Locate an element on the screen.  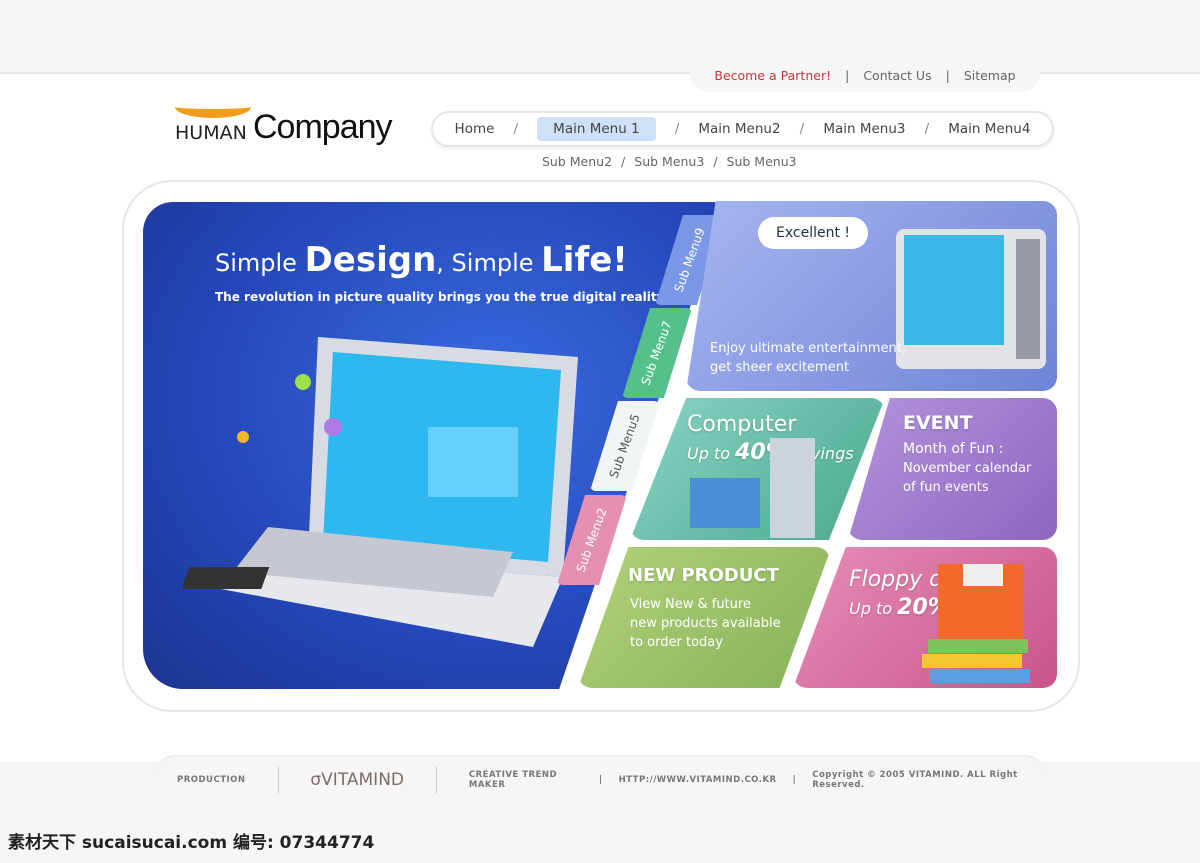
logo-word-company: Company is located at coordinates (323, 127).